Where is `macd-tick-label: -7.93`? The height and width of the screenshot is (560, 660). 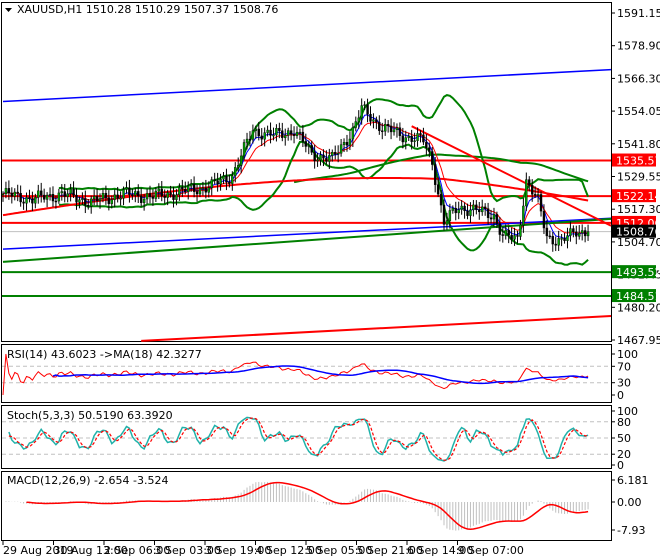
macd-tick-label: -7.93 is located at coordinates (631, 530).